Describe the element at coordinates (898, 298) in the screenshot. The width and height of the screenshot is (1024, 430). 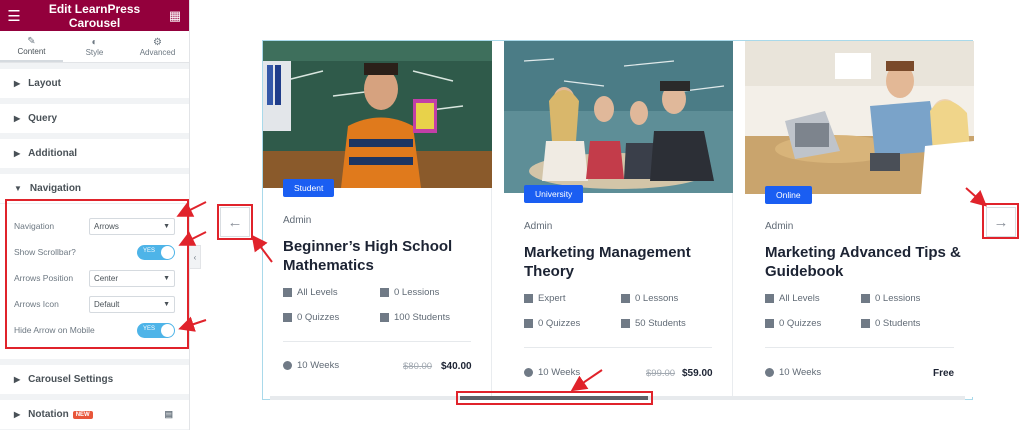
I see `course-lessons-text: 0 Lessions` at that location.